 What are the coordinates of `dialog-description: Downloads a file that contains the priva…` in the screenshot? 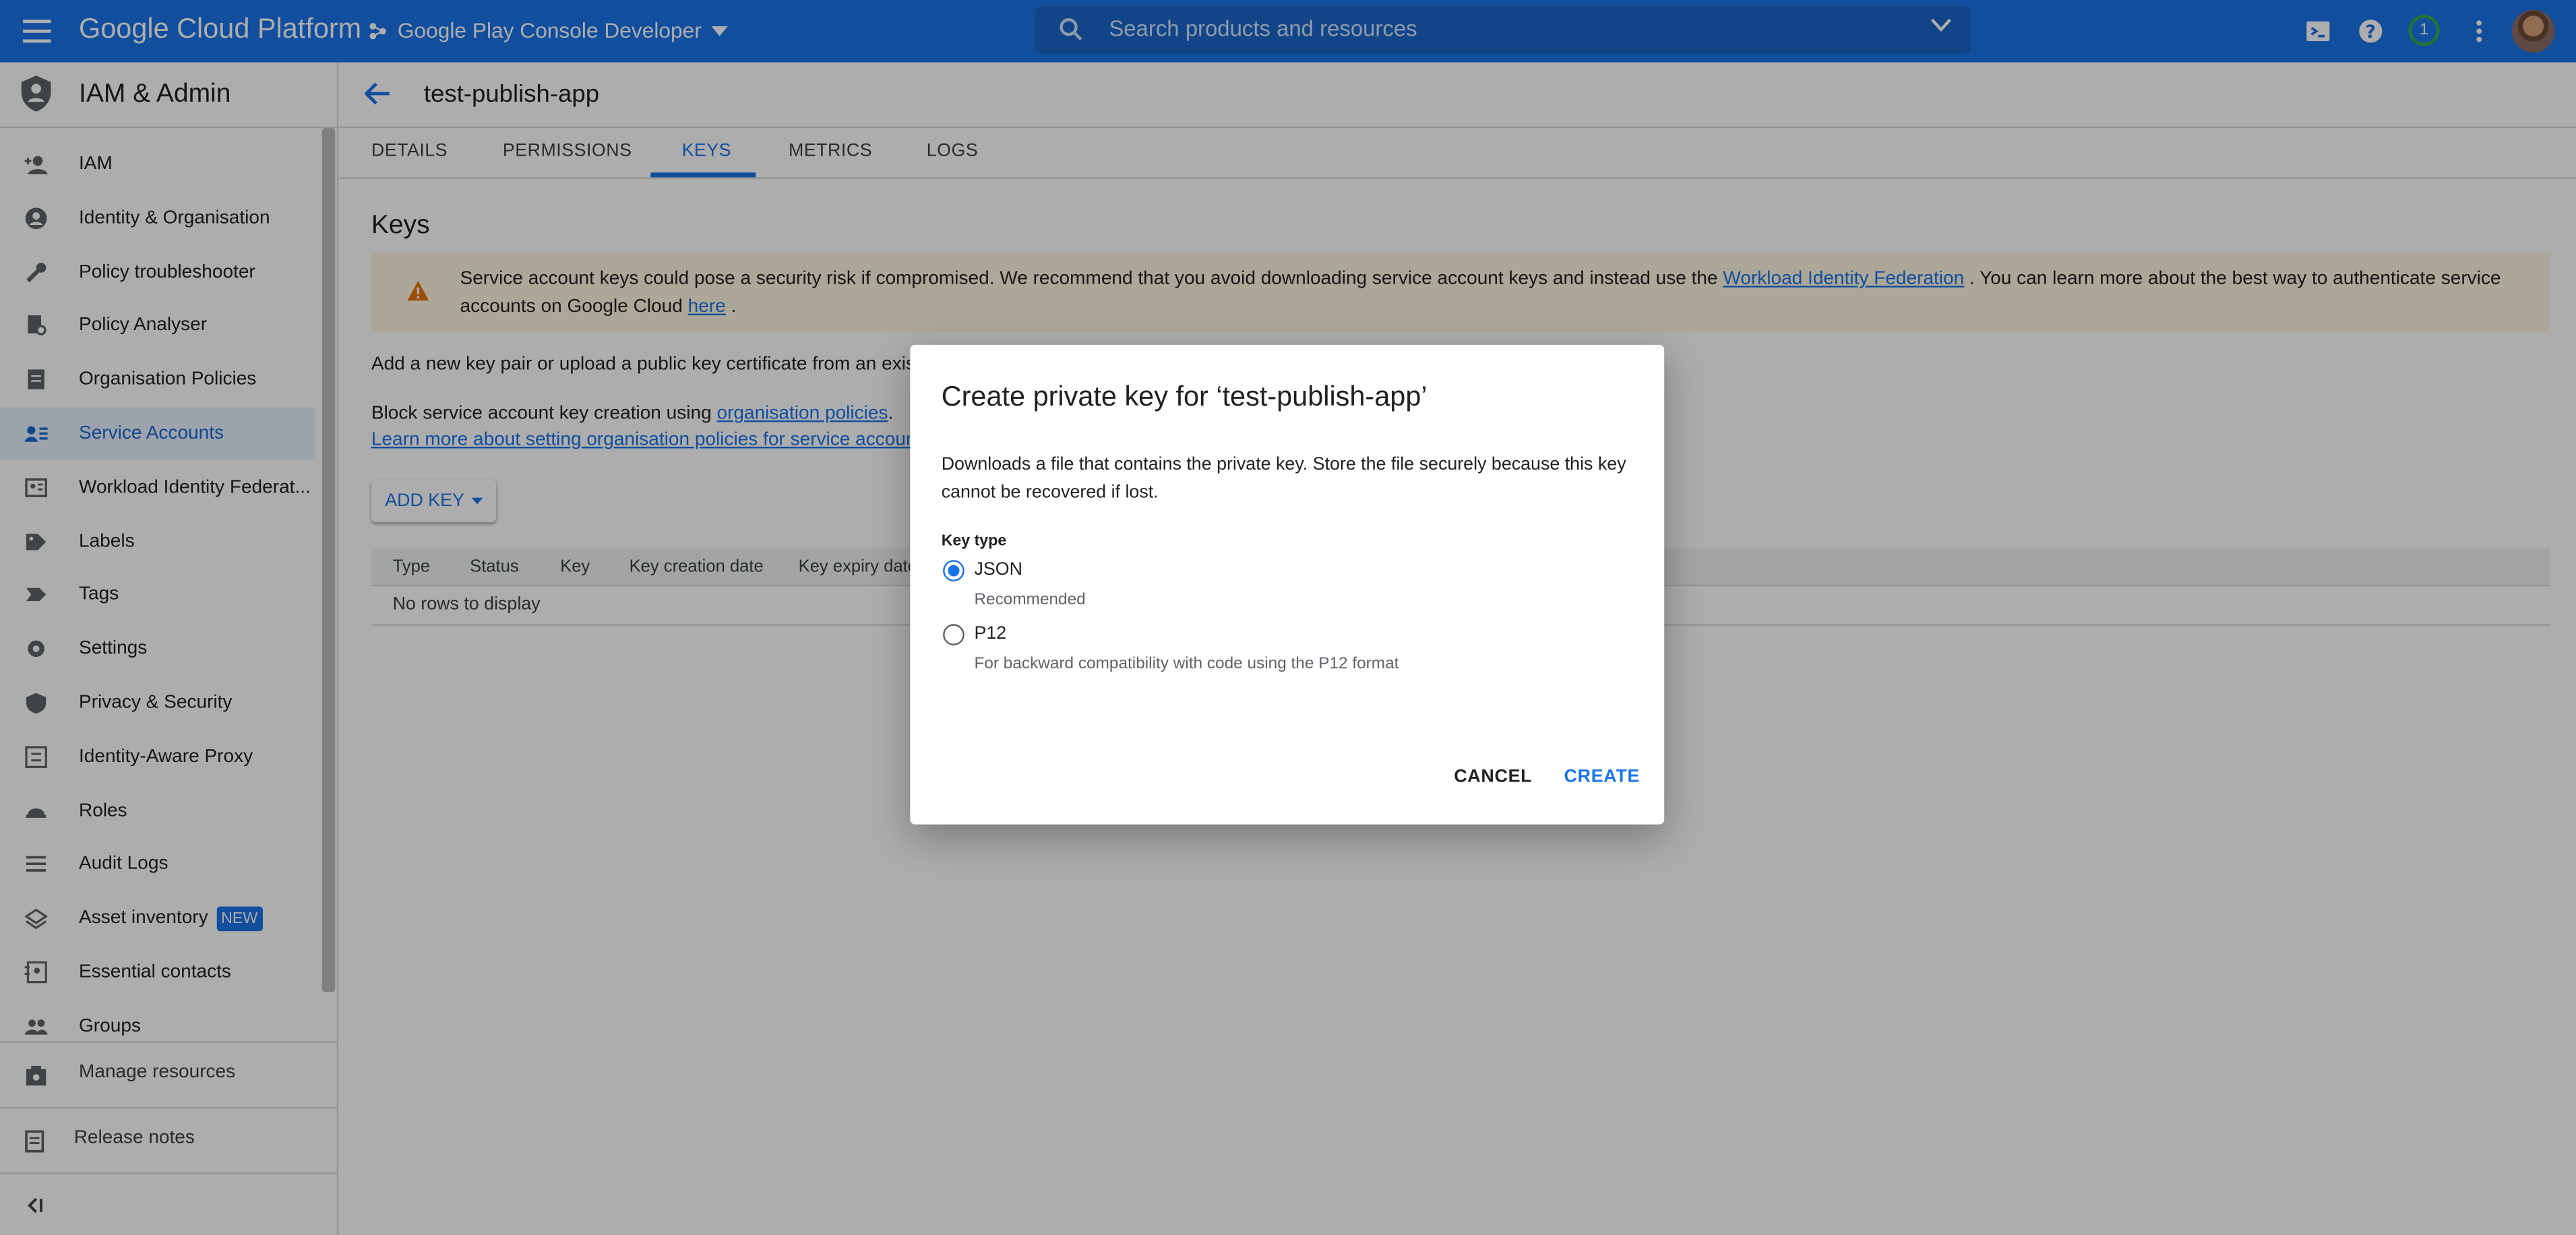 It's located at (1284, 479).